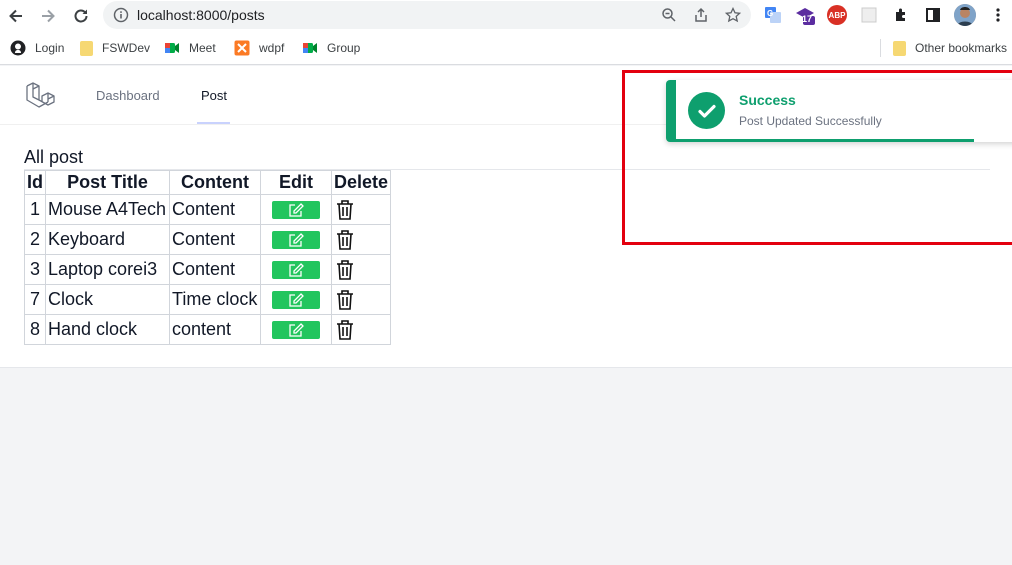 Image resolution: width=1012 pixels, height=565 pixels. Describe the element at coordinates (35, 299) in the screenshot. I see `cell-id: 7` at that location.